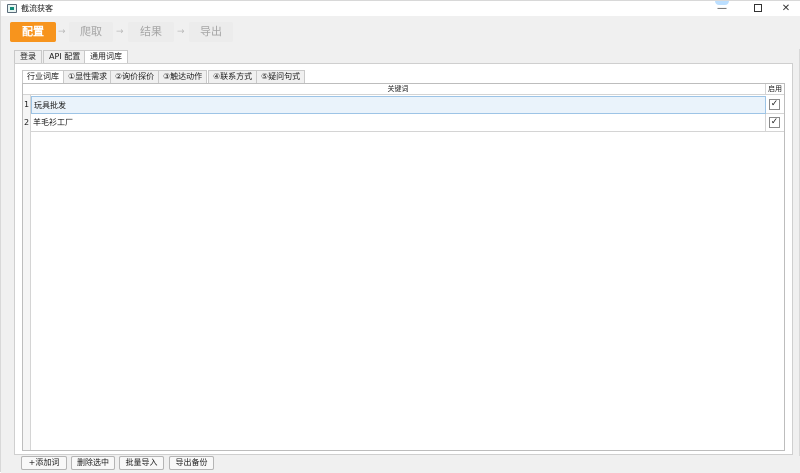  What do you see at coordinates (28, 56) in the screenshot?
I see `tab-login: 登录` at bounding box center [28, 56].